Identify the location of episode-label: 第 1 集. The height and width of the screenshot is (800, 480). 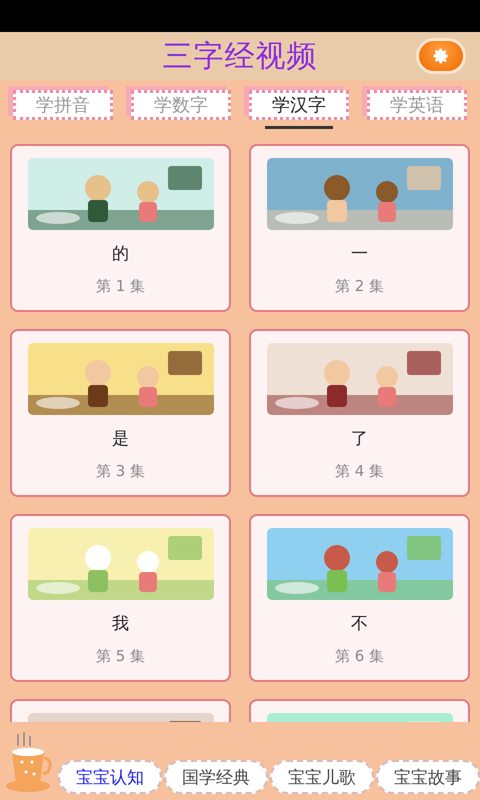
(121, 286).